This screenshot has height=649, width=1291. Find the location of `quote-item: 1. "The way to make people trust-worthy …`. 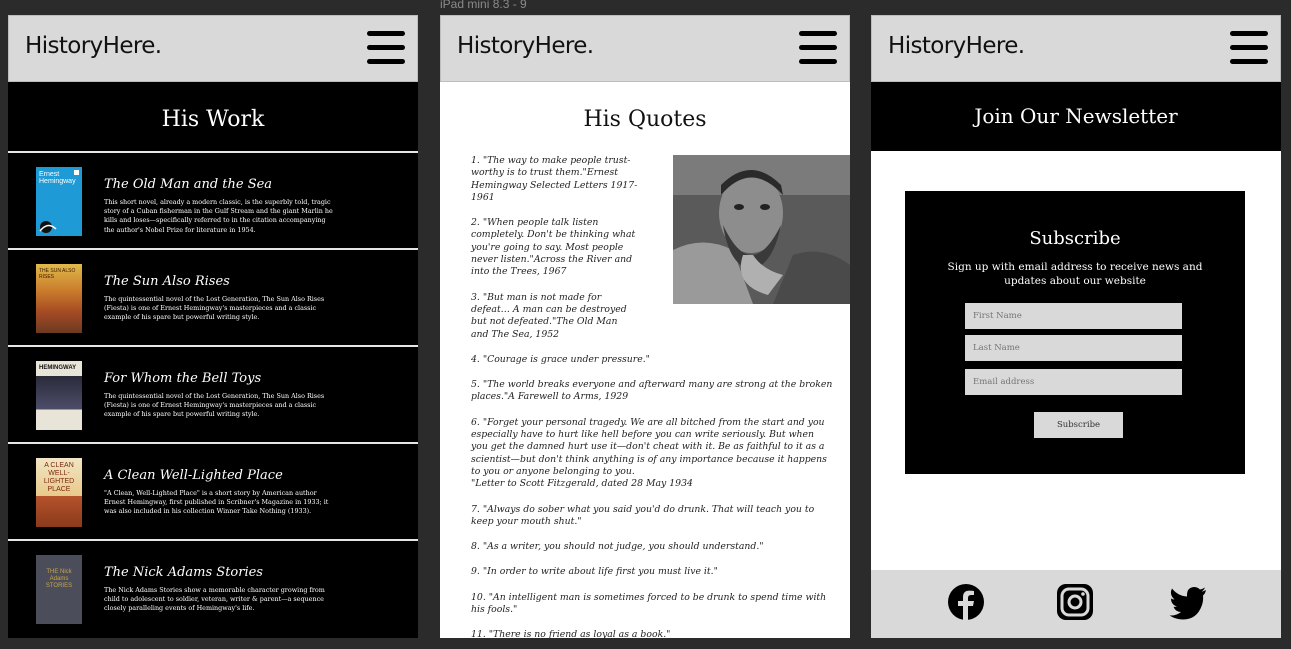

quote-item: 1. "The way to make people trust-worthy … is located at coordinates (554, 179).